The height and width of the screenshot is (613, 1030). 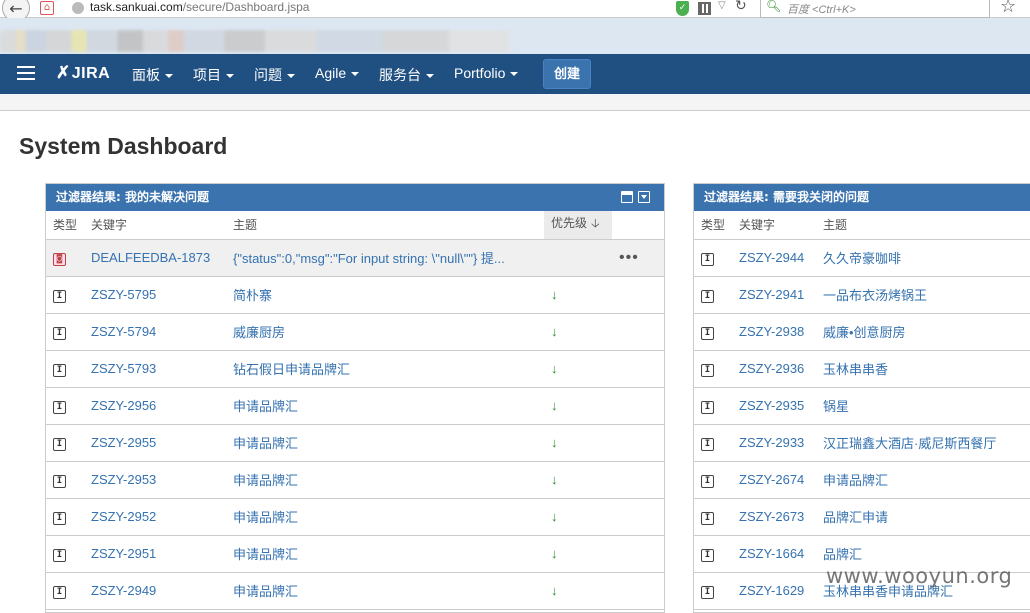 What do you see at coordinates (771, 331) in the screenshot?
I see `issue-key-link: ZSZY-2938` at bounding box center [771, 331].